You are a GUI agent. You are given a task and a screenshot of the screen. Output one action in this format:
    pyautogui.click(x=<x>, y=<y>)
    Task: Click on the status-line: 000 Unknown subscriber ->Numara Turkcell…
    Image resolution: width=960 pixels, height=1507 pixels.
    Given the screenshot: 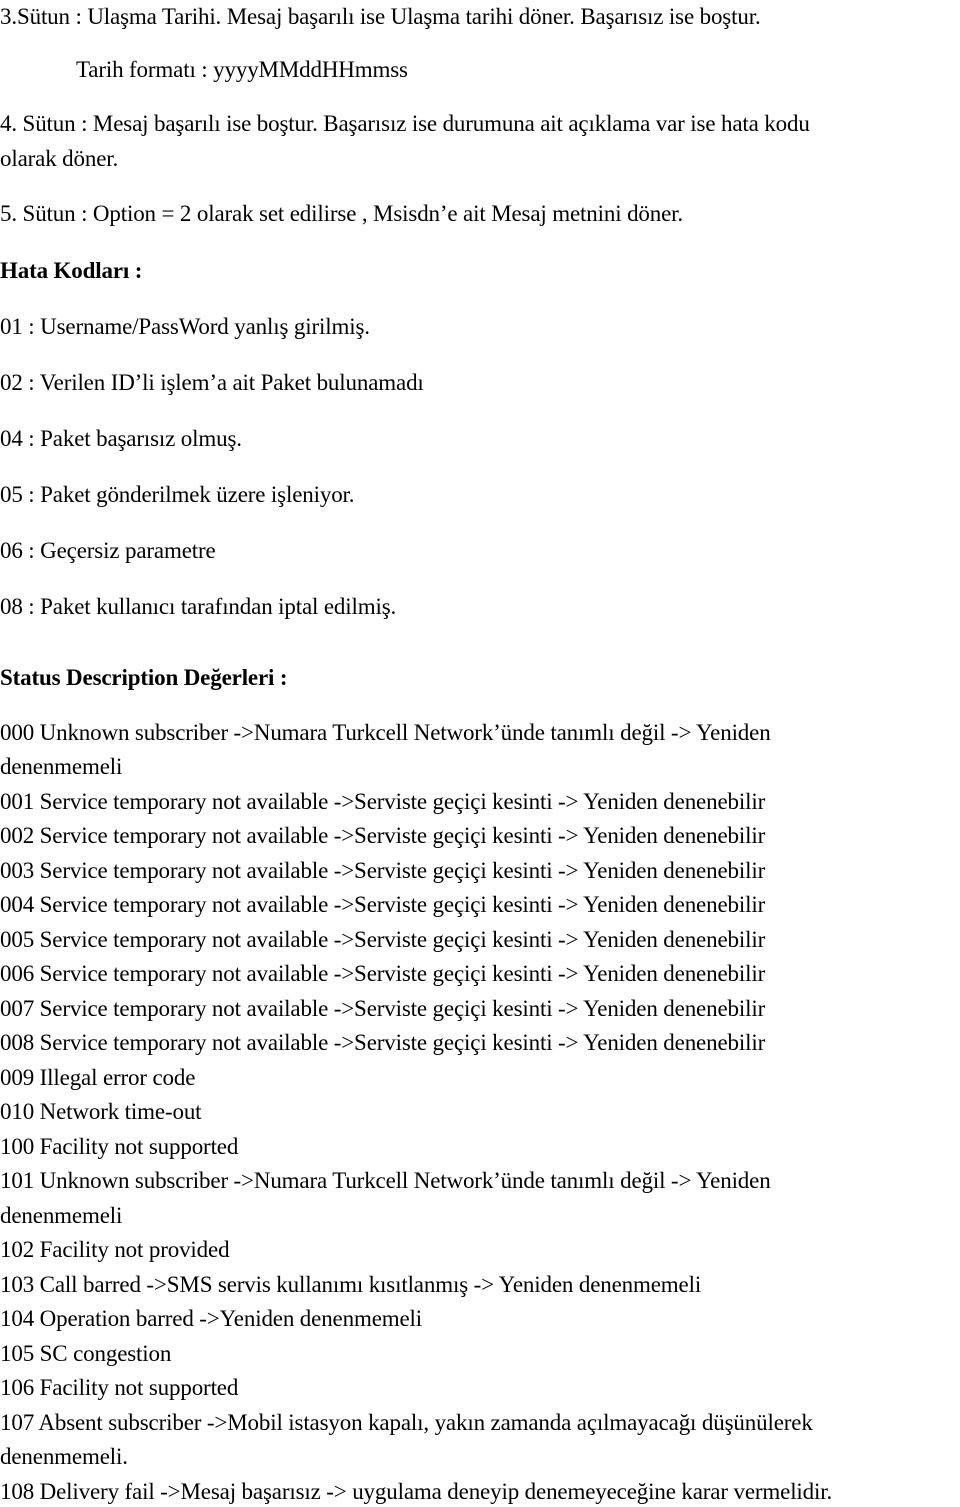 What is the action you would take?
    pyautogui.click(x=385, y=732)
    